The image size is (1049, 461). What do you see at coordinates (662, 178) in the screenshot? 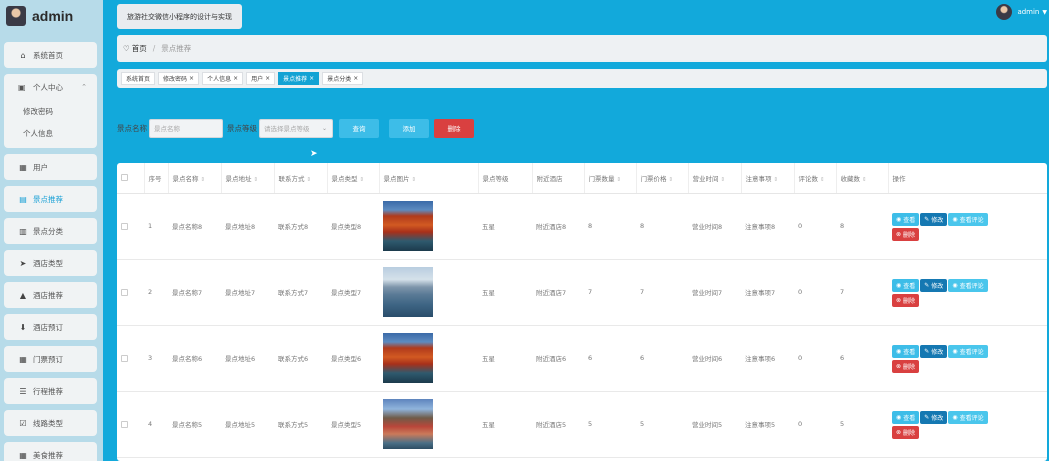
I see `column-header: 门票价格 ⇕` at bounding box center [662, 178].